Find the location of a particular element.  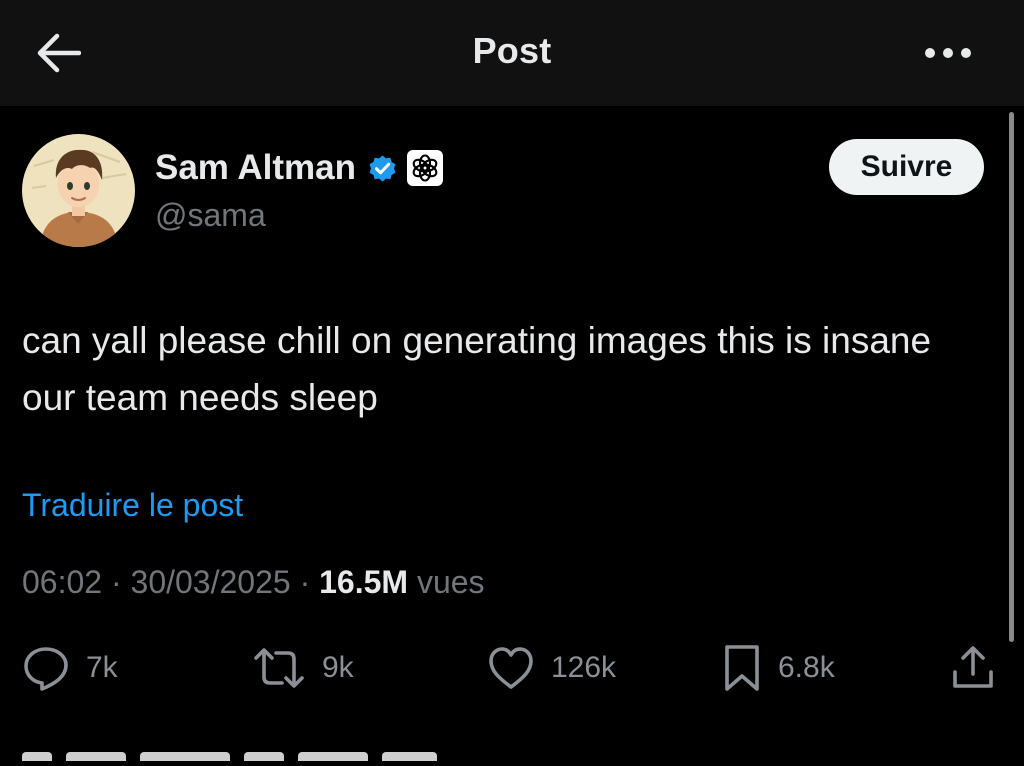

avatar is located at coordinates (78, 190).